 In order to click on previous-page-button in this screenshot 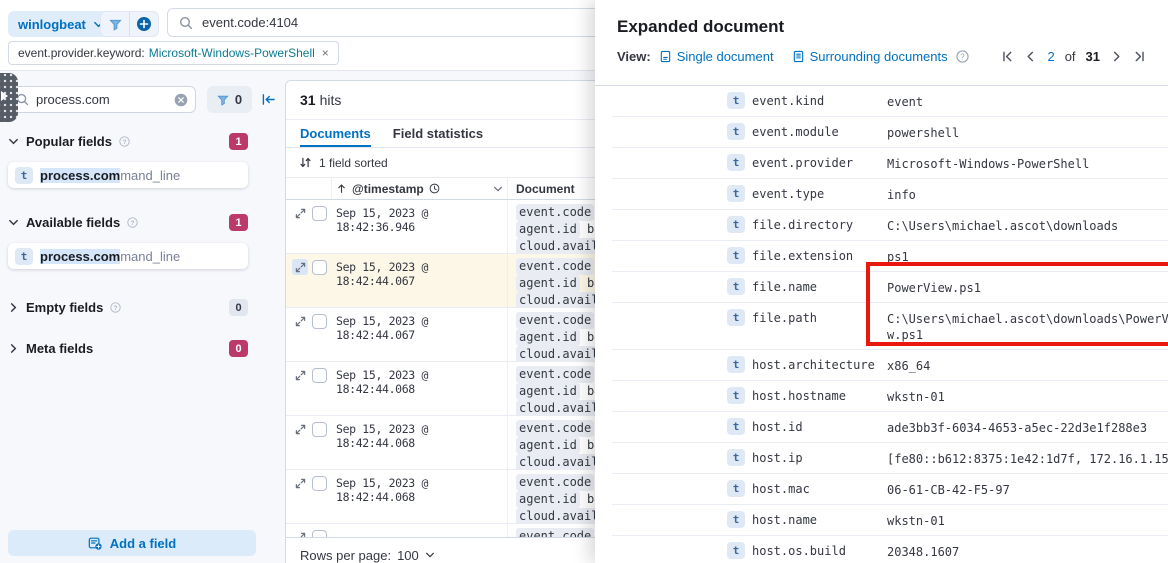, I will do `click(1030, 56)`.